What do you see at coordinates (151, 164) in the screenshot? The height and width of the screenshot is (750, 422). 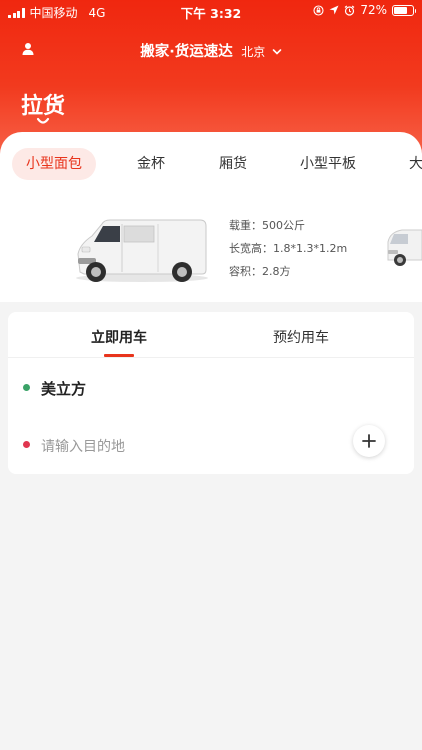 I see `vehicle-tab-jinbei: 金杯` at bounding box center [151, 164].